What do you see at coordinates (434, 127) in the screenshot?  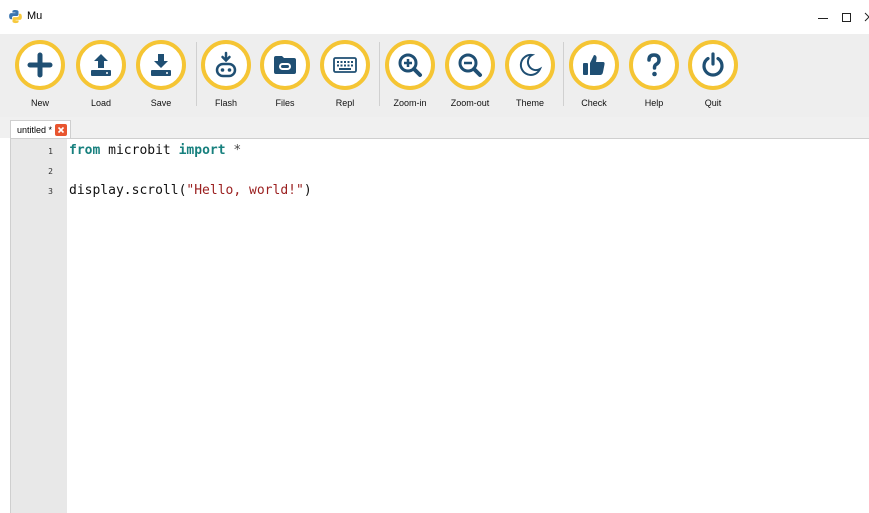 I see `tab-bar: untitled *` at bounding box center [434, 127].